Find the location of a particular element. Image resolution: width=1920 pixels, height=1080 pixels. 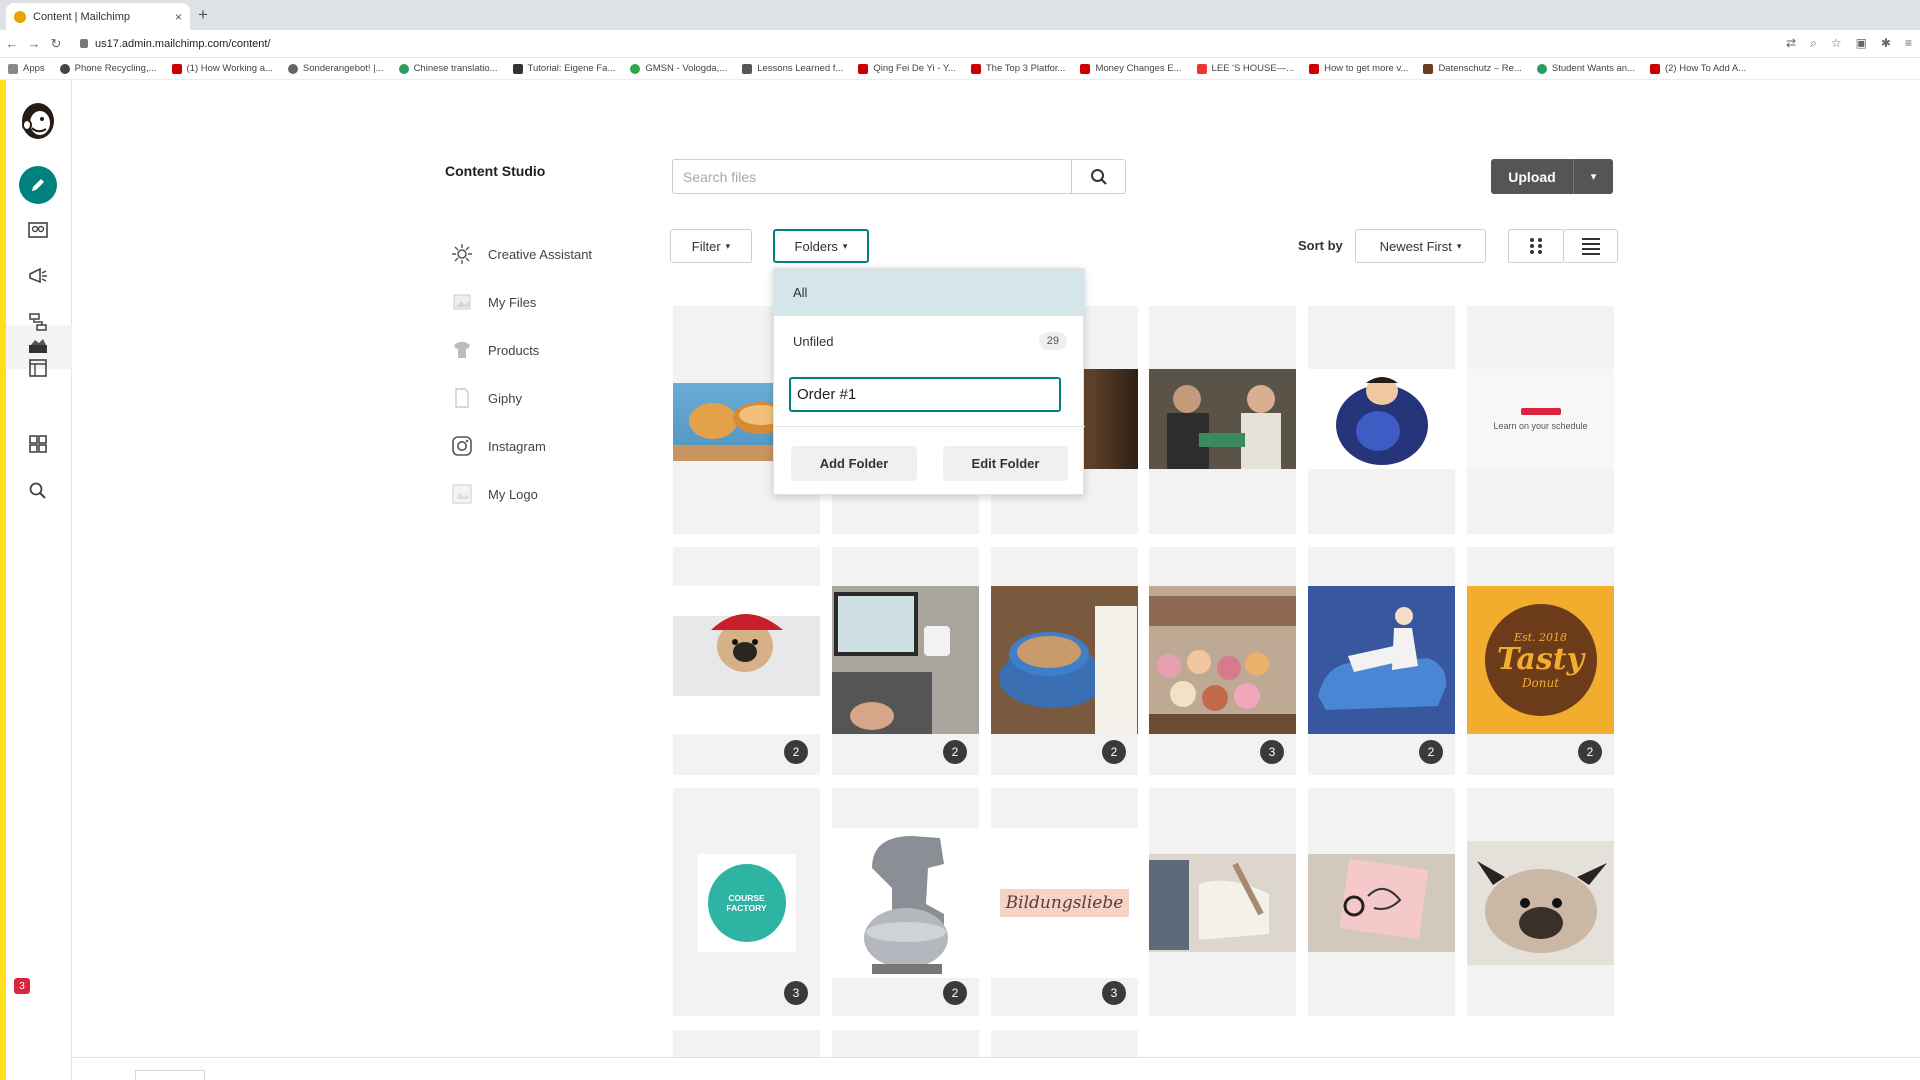

url-text: us17.admin.mailchimp.com/content/ is located at coordinates (183, 43).